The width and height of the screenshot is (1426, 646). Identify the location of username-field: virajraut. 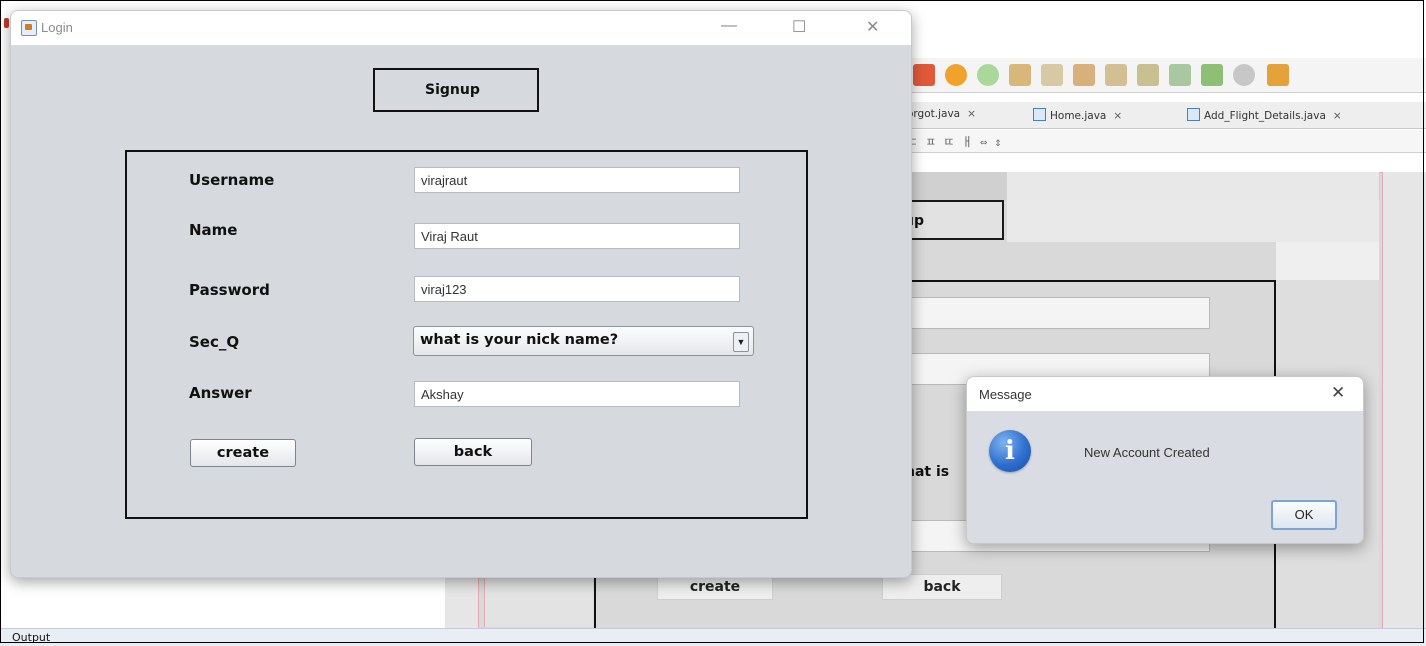
(577, 180).